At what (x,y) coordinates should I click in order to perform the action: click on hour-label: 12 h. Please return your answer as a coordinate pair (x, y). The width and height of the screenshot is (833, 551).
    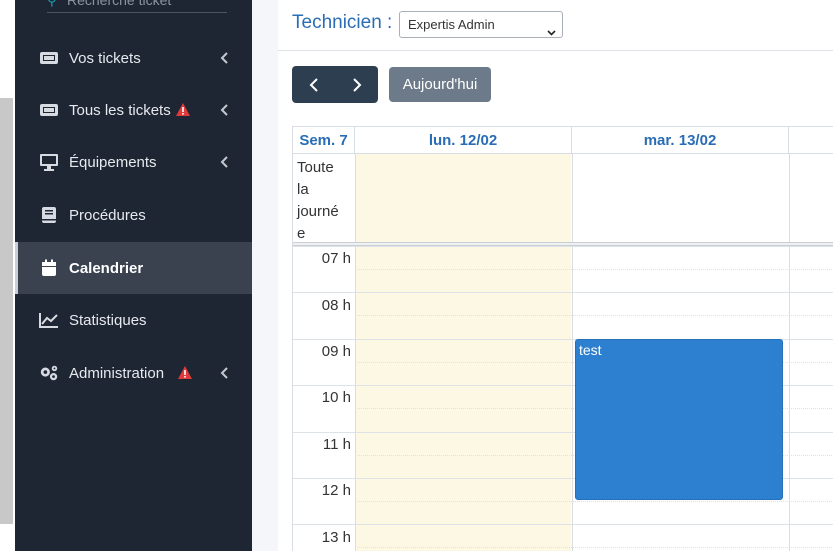
    Looking at the image, I should click on (336, 490).